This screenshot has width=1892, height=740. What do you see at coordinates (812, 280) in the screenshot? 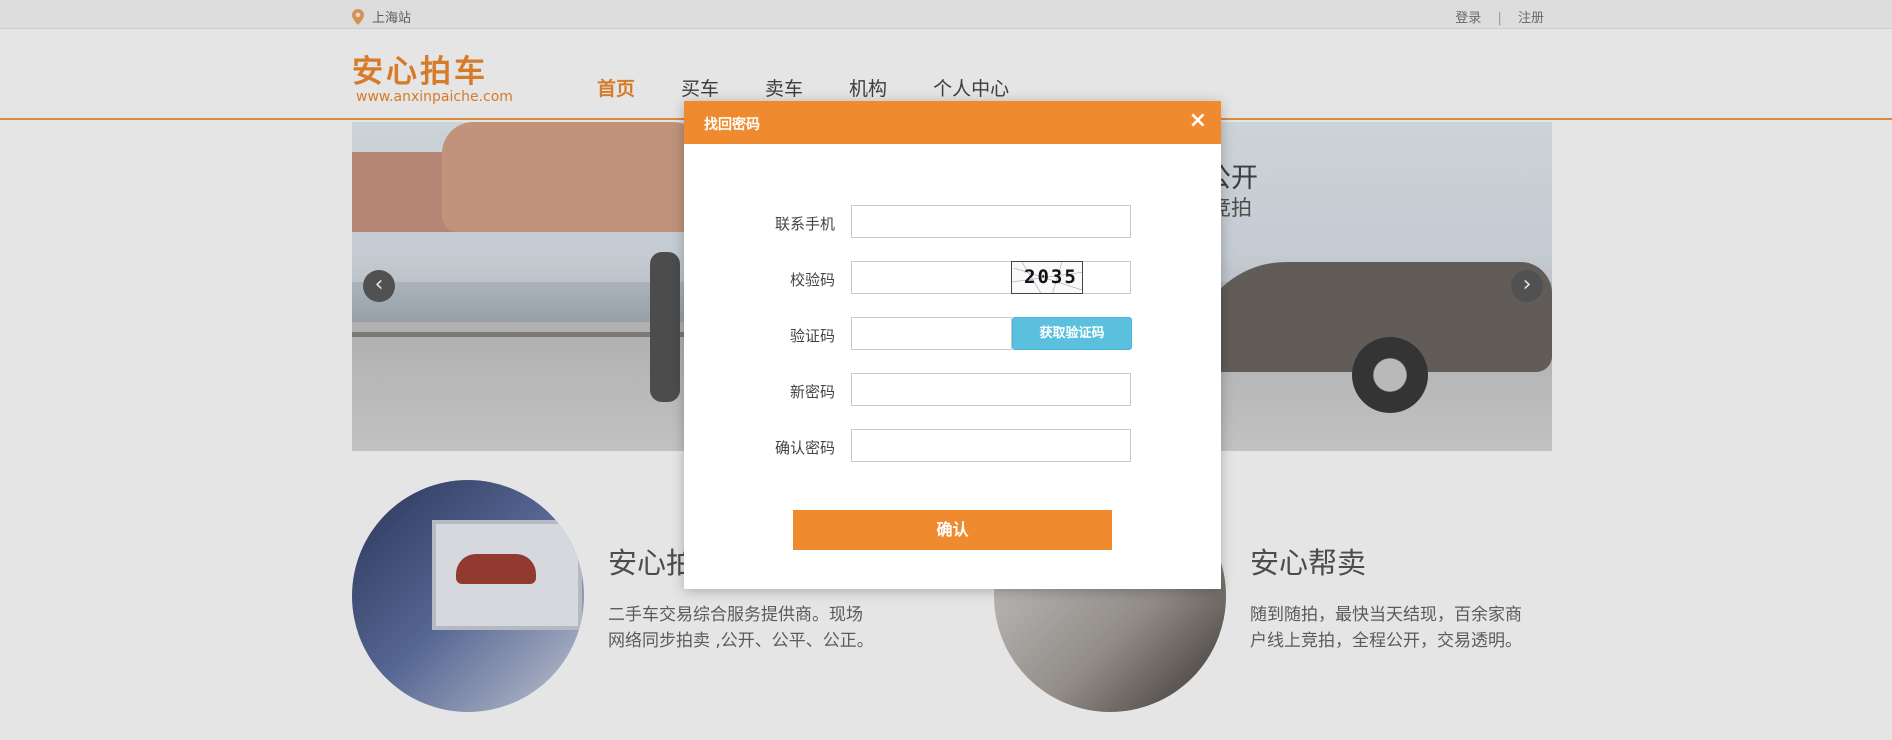
I see `captcha-label: 校验码` at bounding box center [812, 280].